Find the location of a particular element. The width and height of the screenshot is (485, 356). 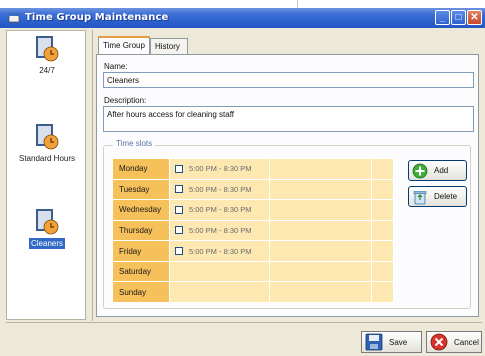

add-slot-button: Add is located at coordinates (437, 170).